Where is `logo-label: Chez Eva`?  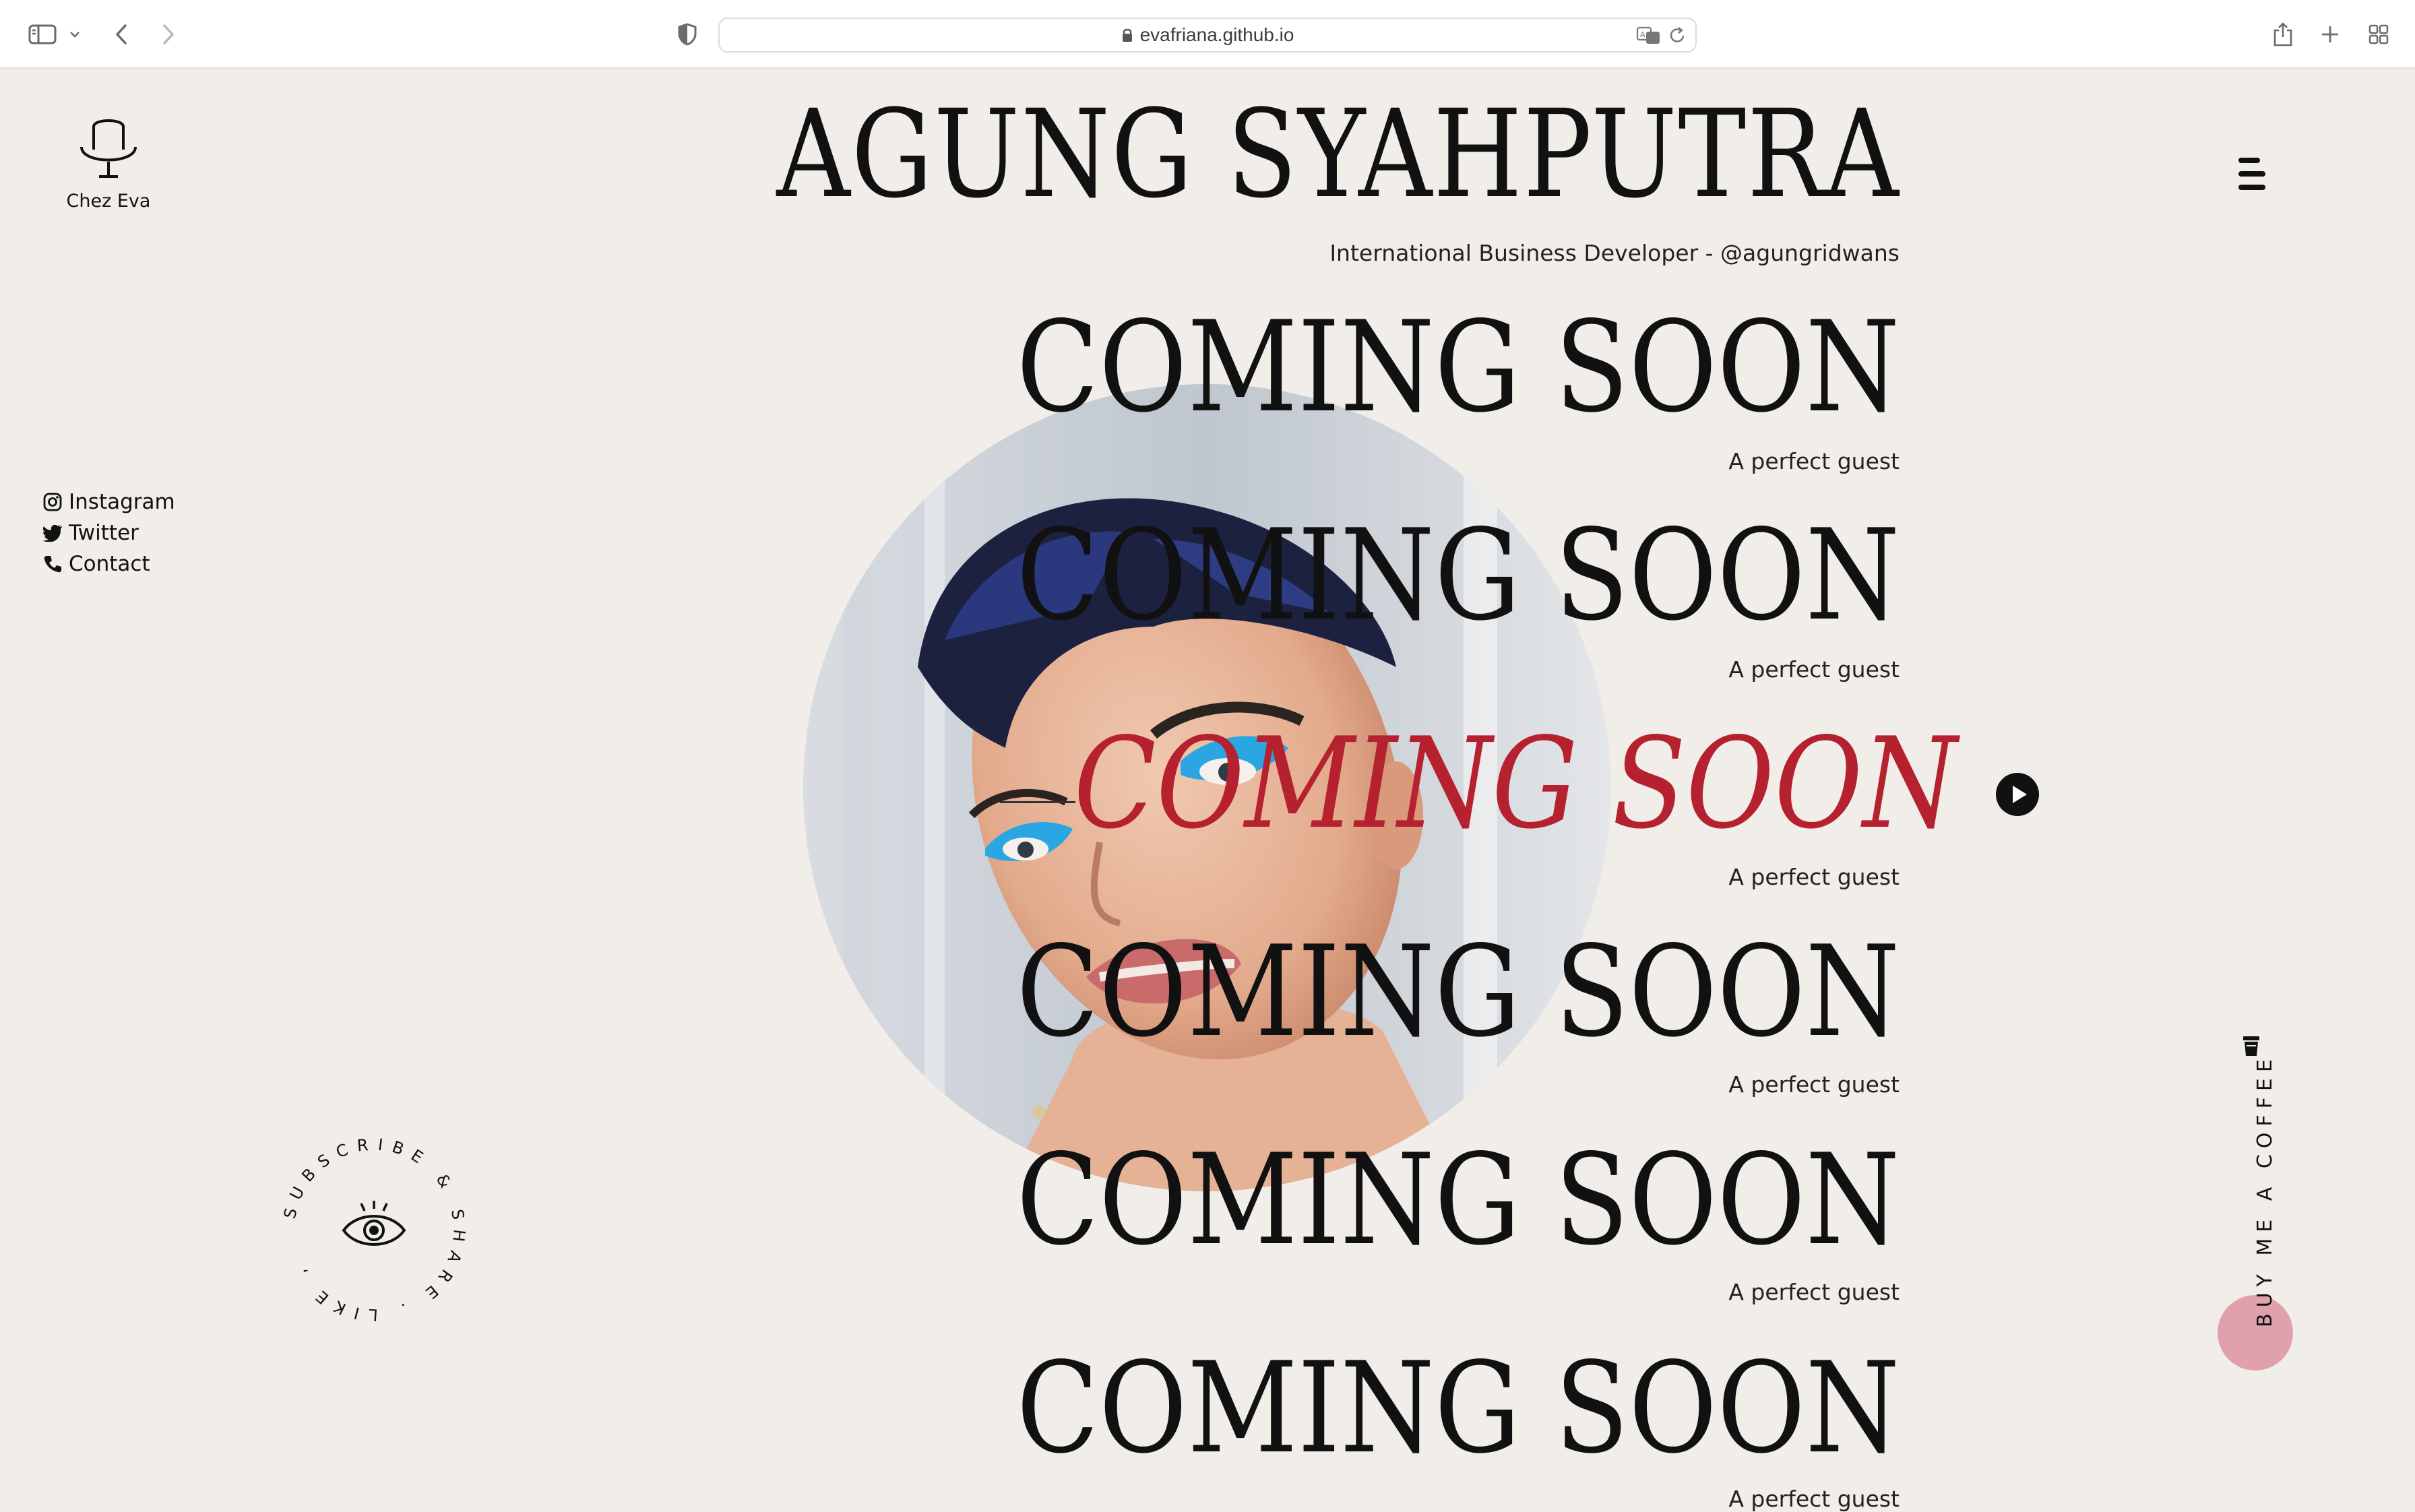 logo-label: Chez Eva is located at coordinates (108, 201).